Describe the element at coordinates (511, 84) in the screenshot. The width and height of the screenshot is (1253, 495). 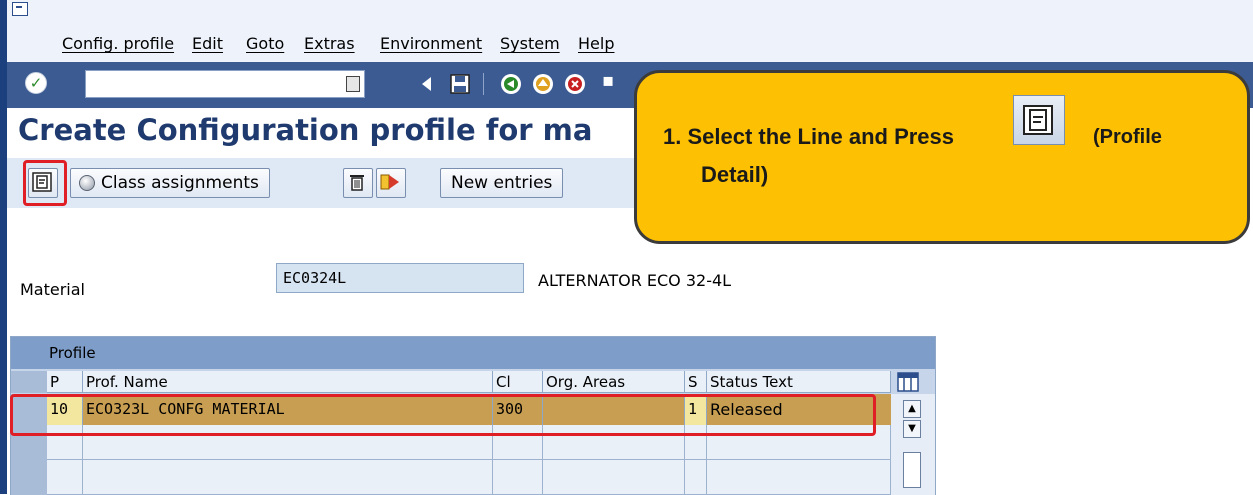
I see `back-green-icon` at that location.